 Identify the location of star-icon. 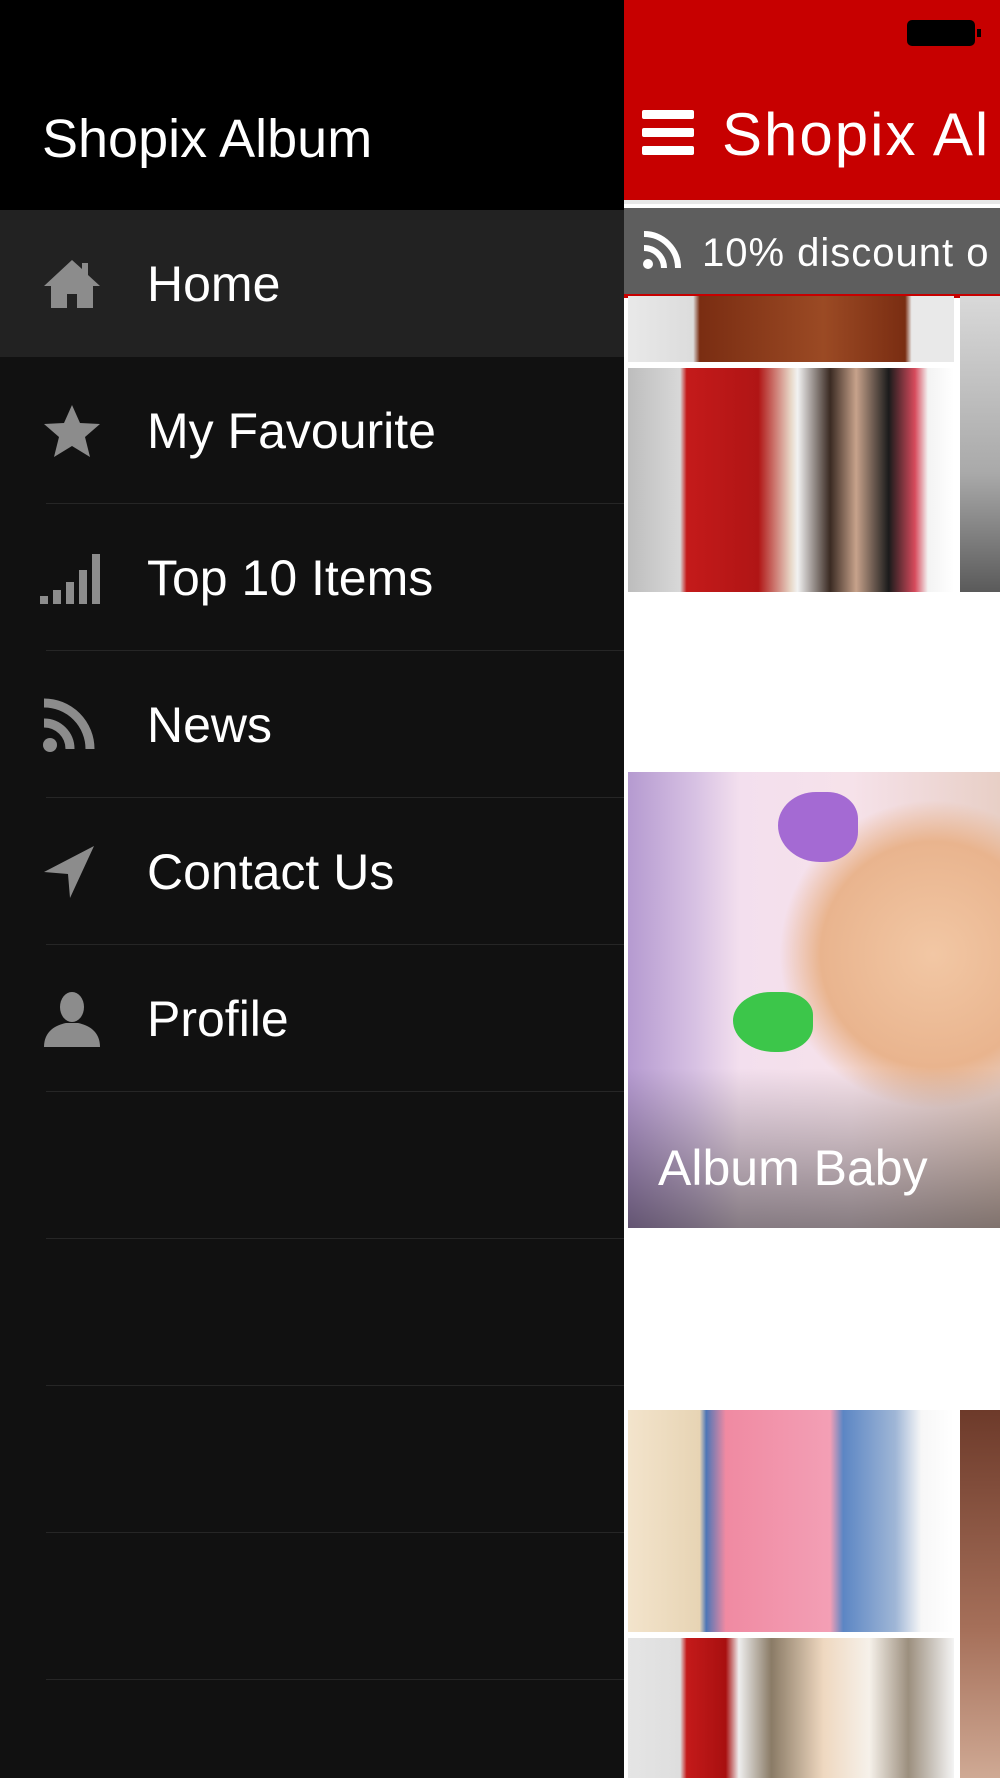
(72, 431).